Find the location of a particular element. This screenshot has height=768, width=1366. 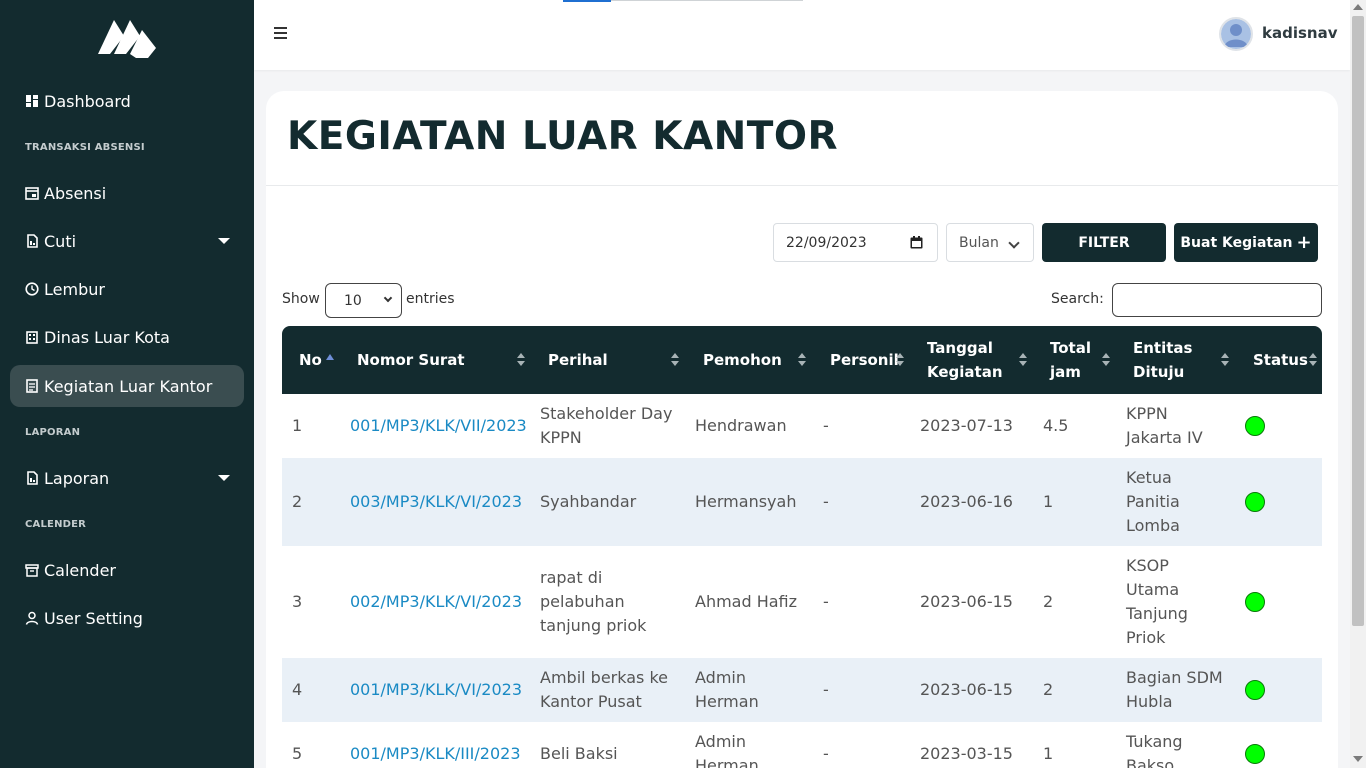

username: kadisnav is located at coordinates (1299, 33).